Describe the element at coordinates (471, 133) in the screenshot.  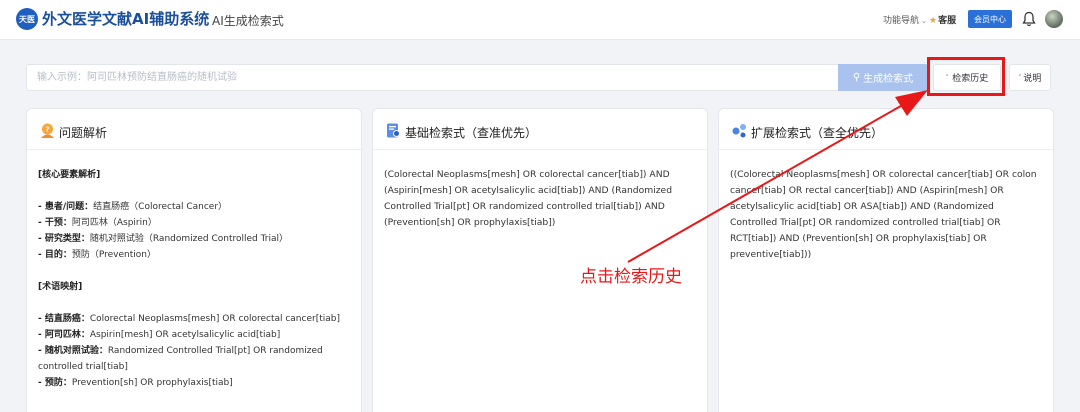
I see `basic-query-panel-title: 基础检索式（查准优先）` at that location.